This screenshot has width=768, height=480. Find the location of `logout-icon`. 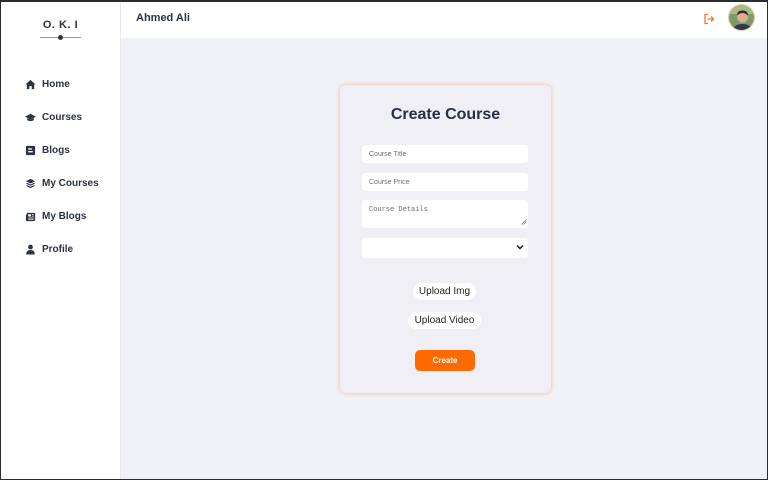

logout-icon is located at coordinates (709, 18).